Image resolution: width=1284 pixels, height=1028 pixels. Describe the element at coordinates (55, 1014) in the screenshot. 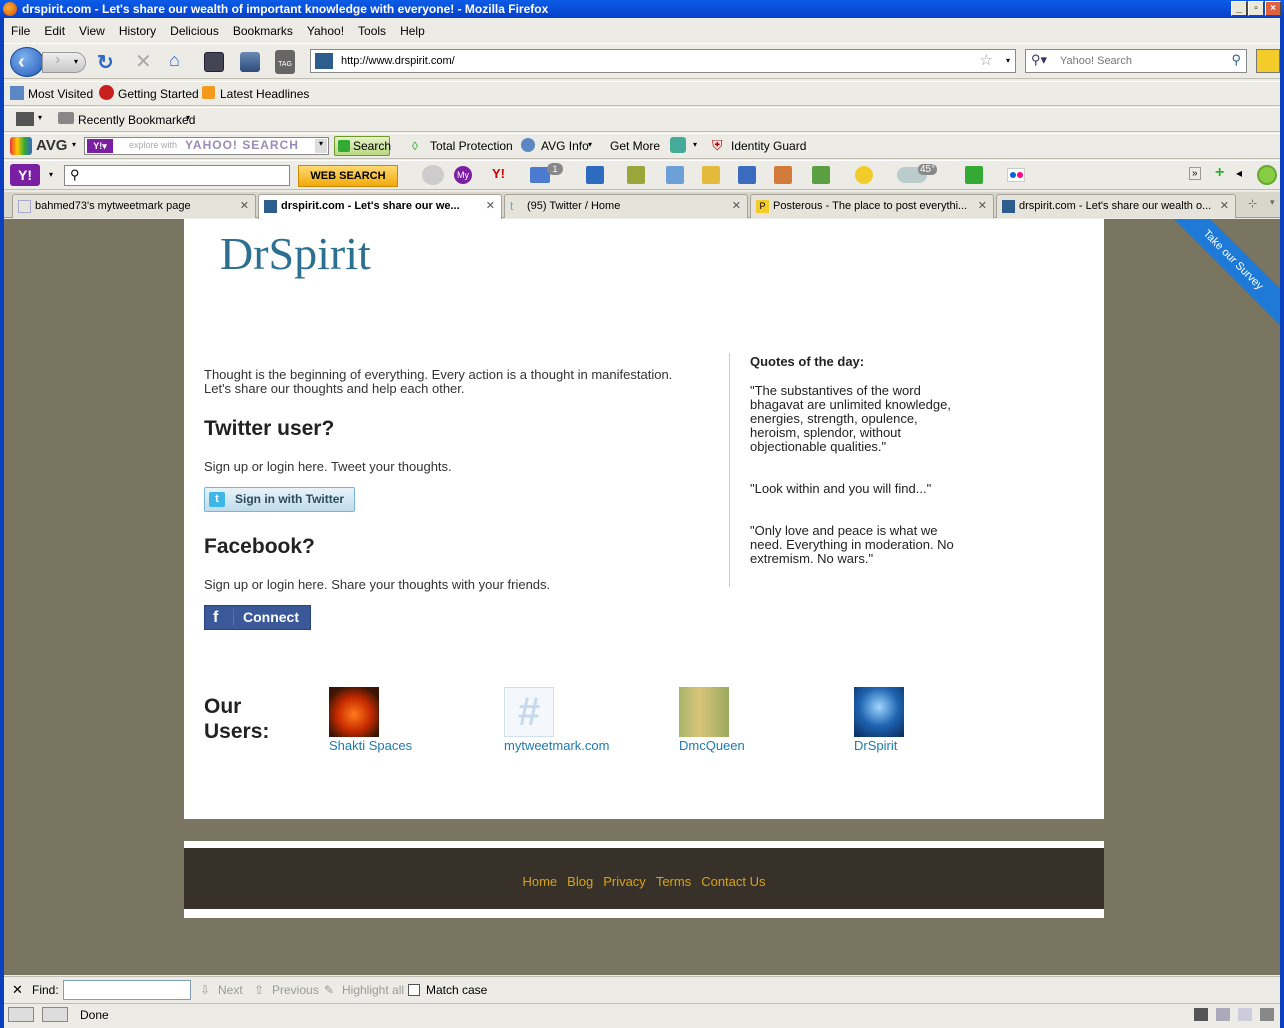

I see `status-tool-2-icon` at that location.